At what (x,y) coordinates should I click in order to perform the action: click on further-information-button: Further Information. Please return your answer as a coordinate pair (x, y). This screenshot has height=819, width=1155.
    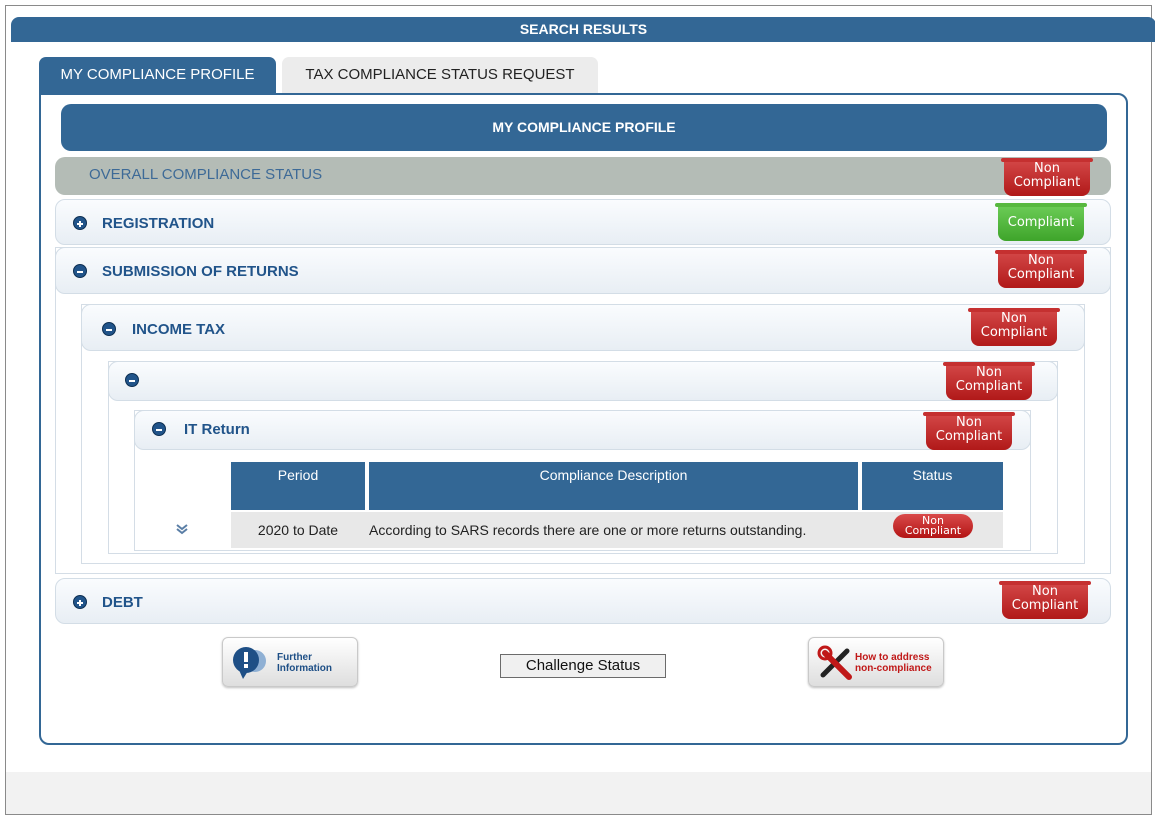
    Looking at the image, I should click on (290, 662).